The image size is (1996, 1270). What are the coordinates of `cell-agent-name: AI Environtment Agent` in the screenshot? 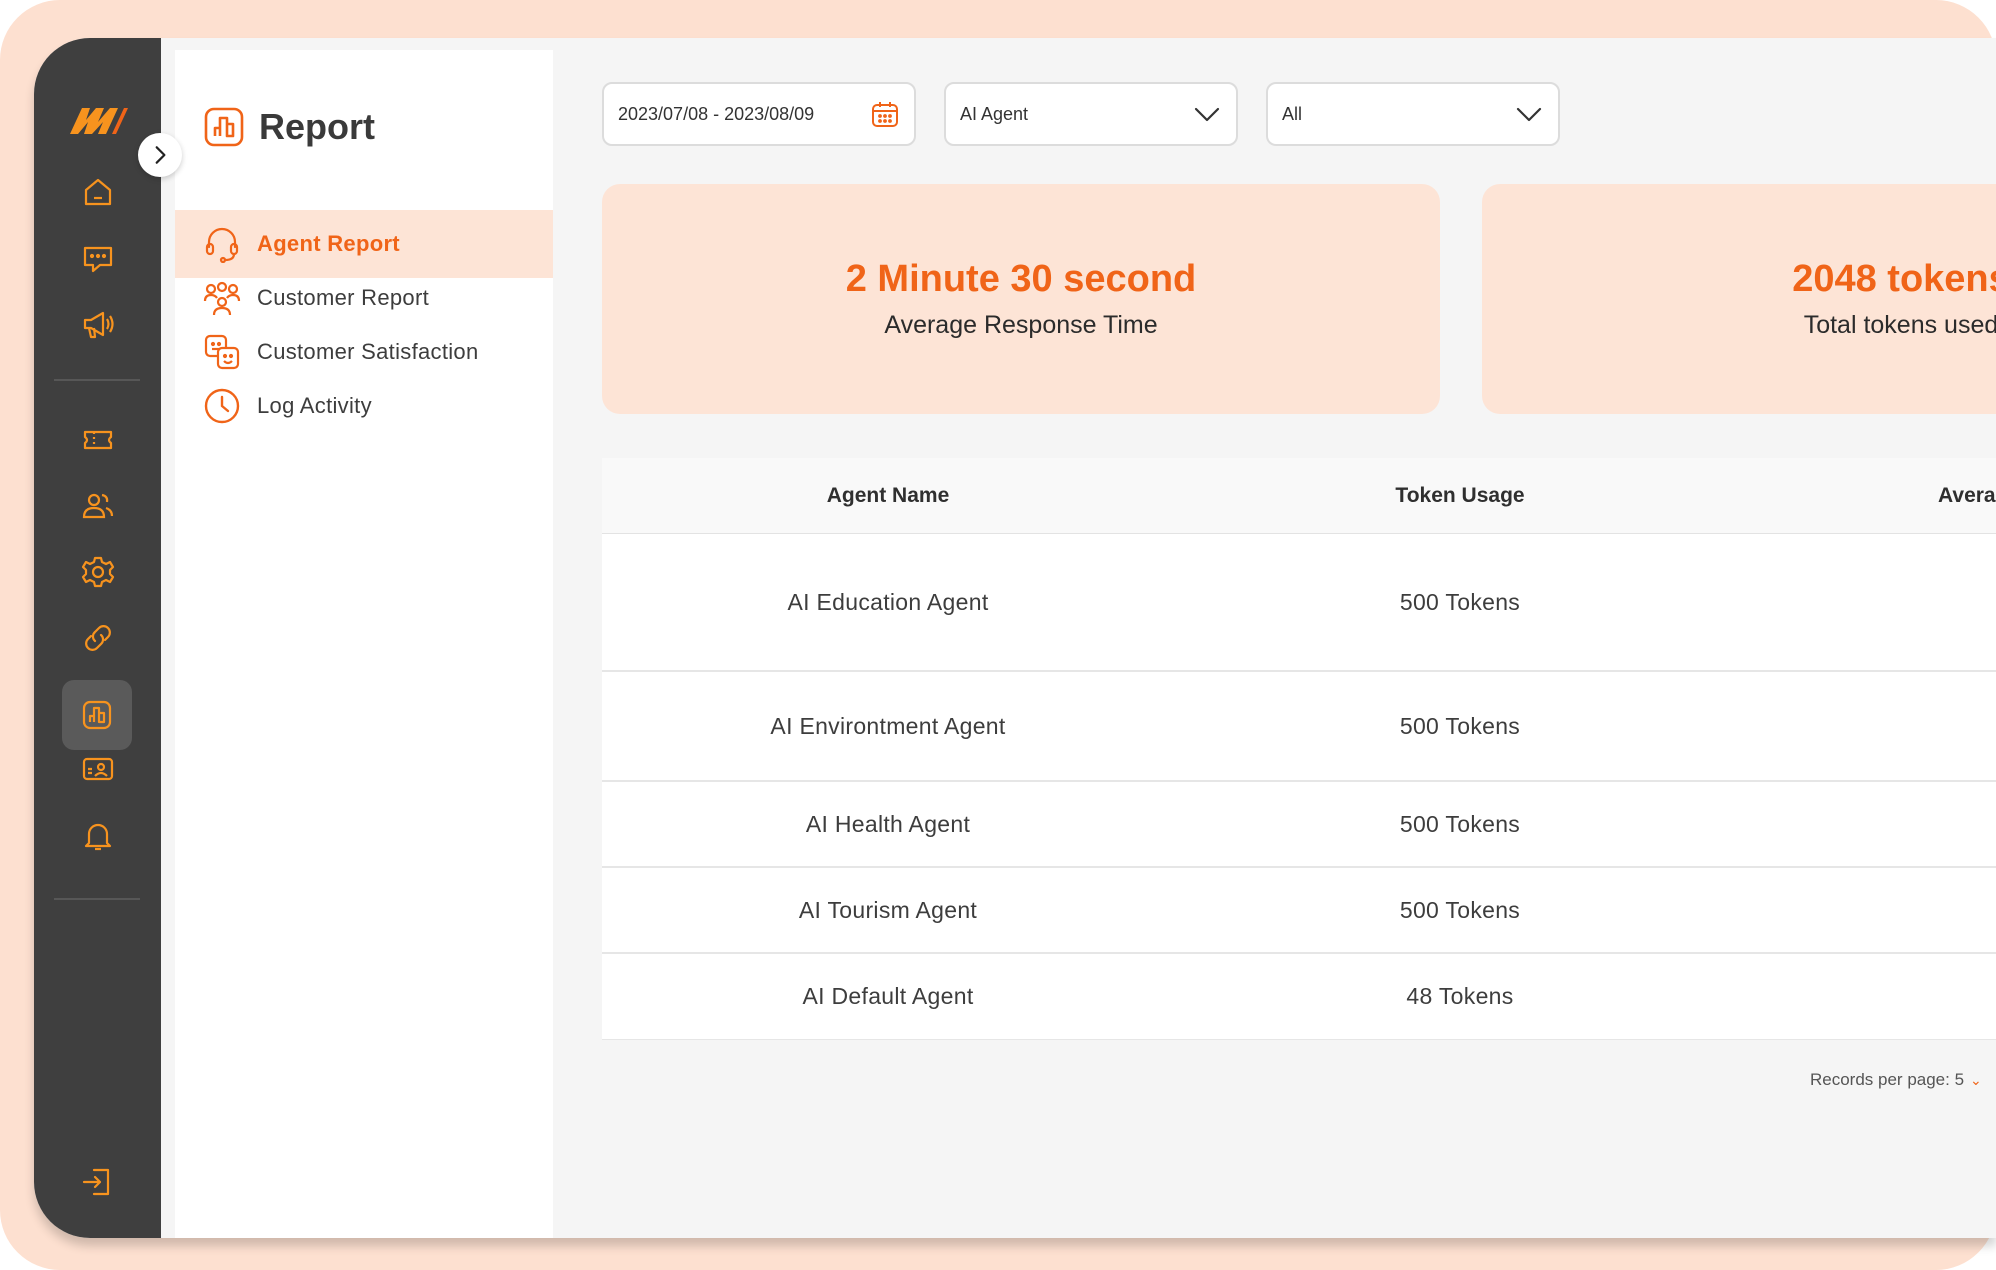 It's located at (888, 725).